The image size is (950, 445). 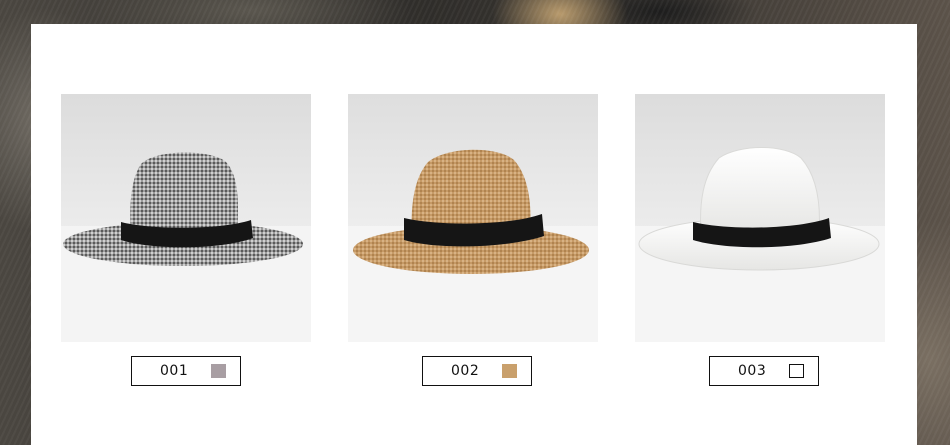 I want to click on white-fedora-hat-photo, so click(x=760, y=218).